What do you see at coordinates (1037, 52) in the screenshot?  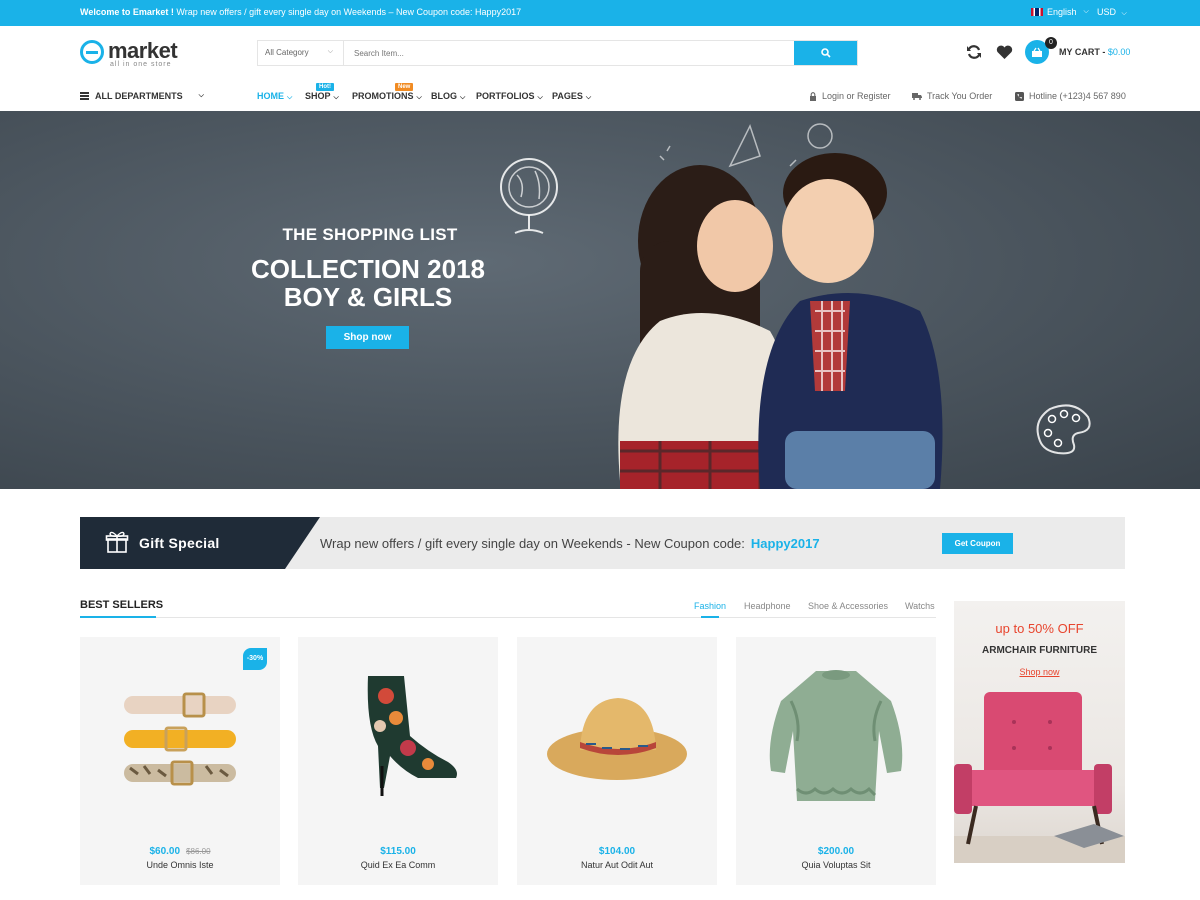 I see `basket-icon` at bounding box center [1037, 52].